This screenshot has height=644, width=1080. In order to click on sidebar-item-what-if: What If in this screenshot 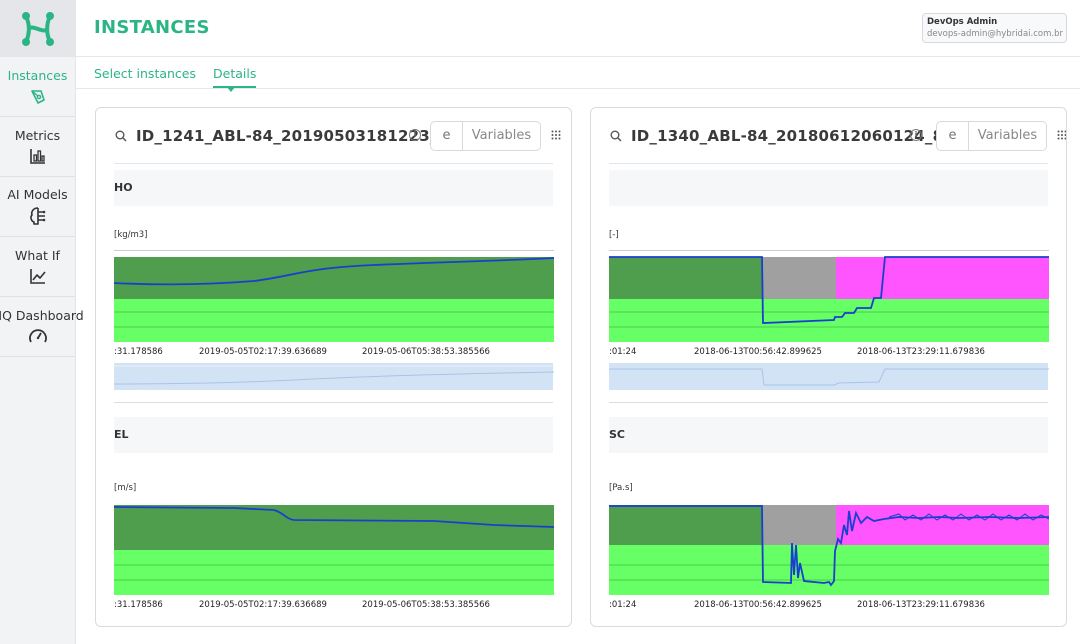, I will do `click(37, 267)`.